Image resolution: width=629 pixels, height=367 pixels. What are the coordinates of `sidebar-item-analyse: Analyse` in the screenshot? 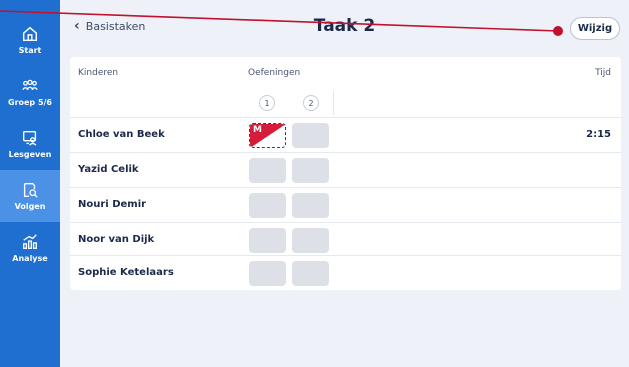 It's located at (30, 248).